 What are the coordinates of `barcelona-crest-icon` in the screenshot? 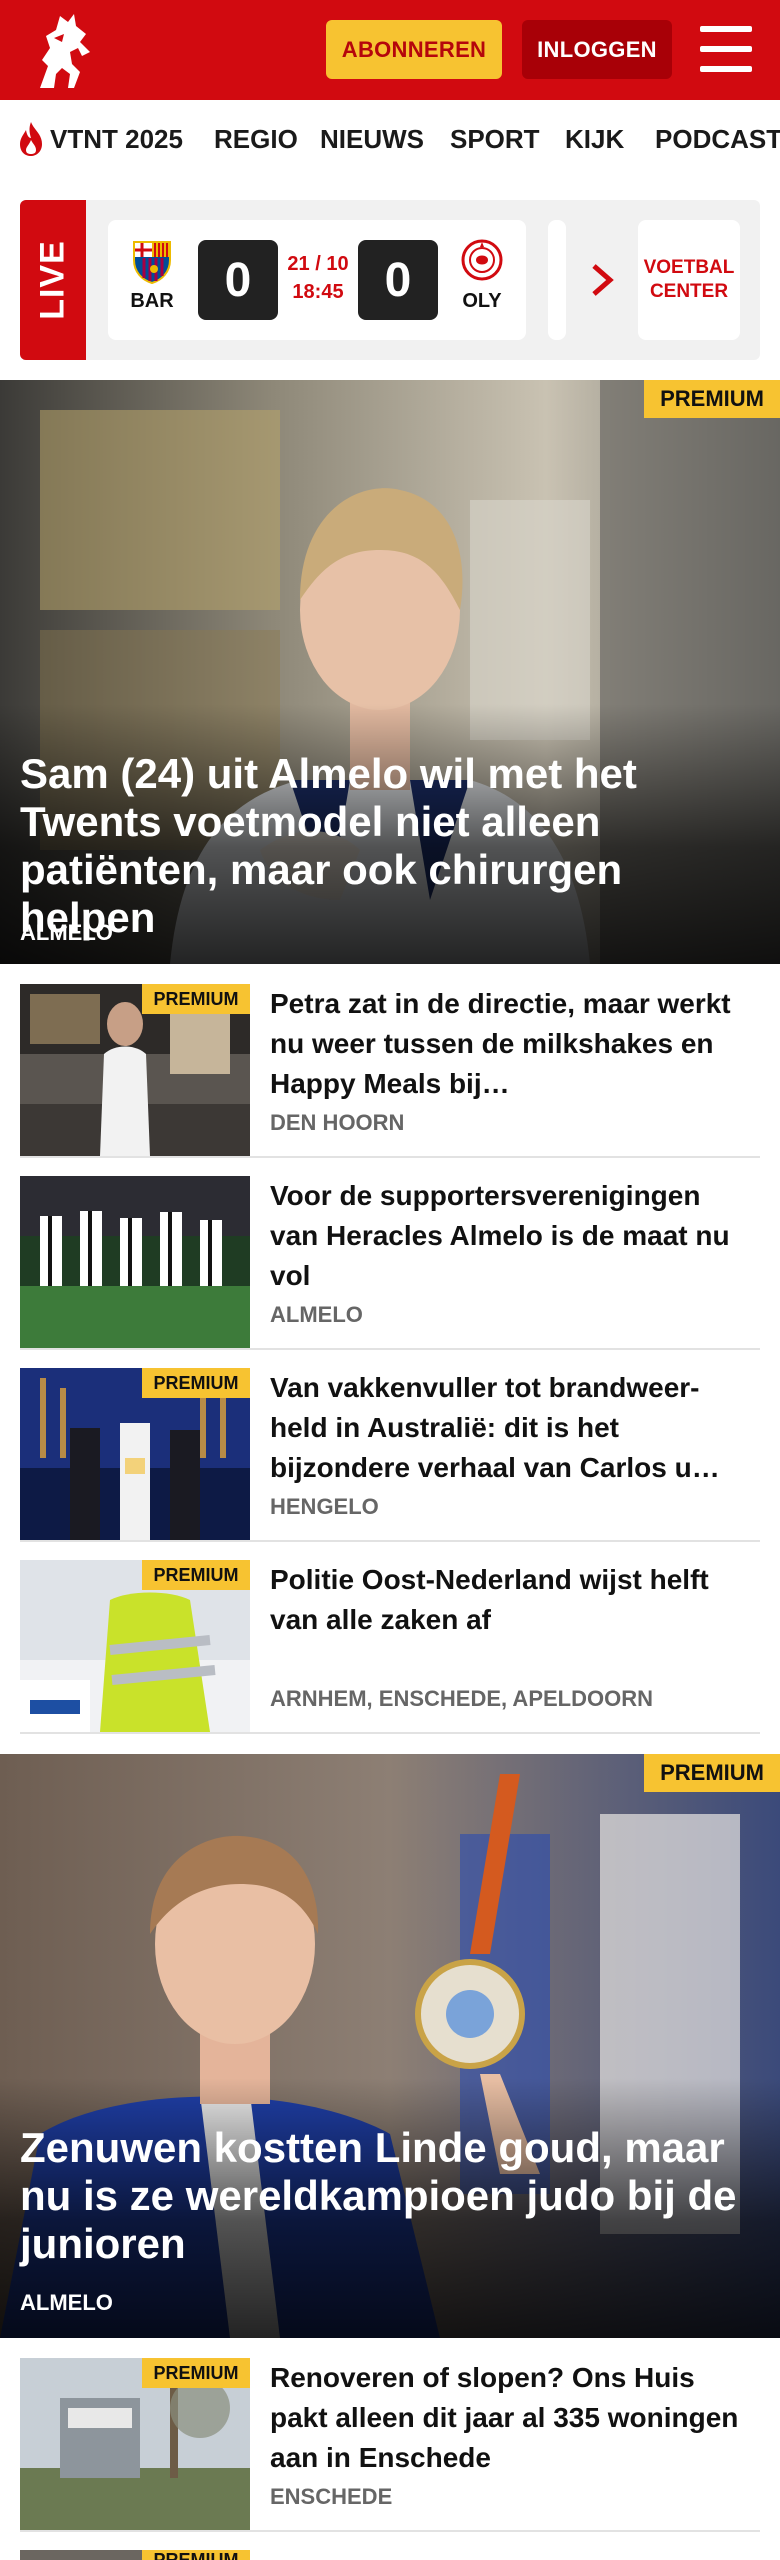 It's located at (152, 261).